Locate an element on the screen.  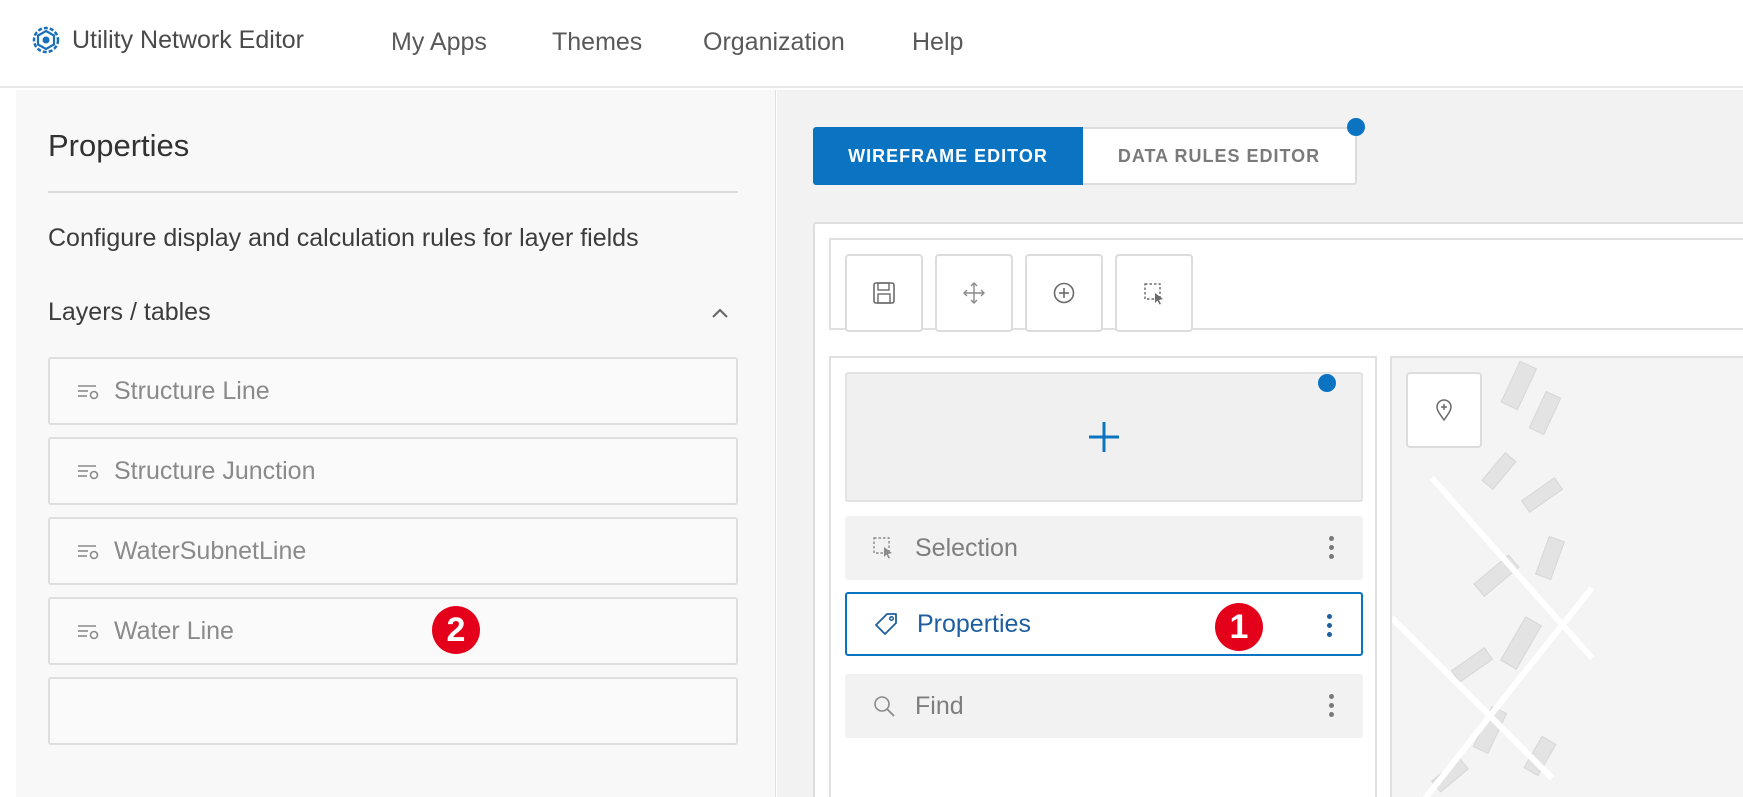
brand: Utility Network Editor is located at coordinates (167, 40).